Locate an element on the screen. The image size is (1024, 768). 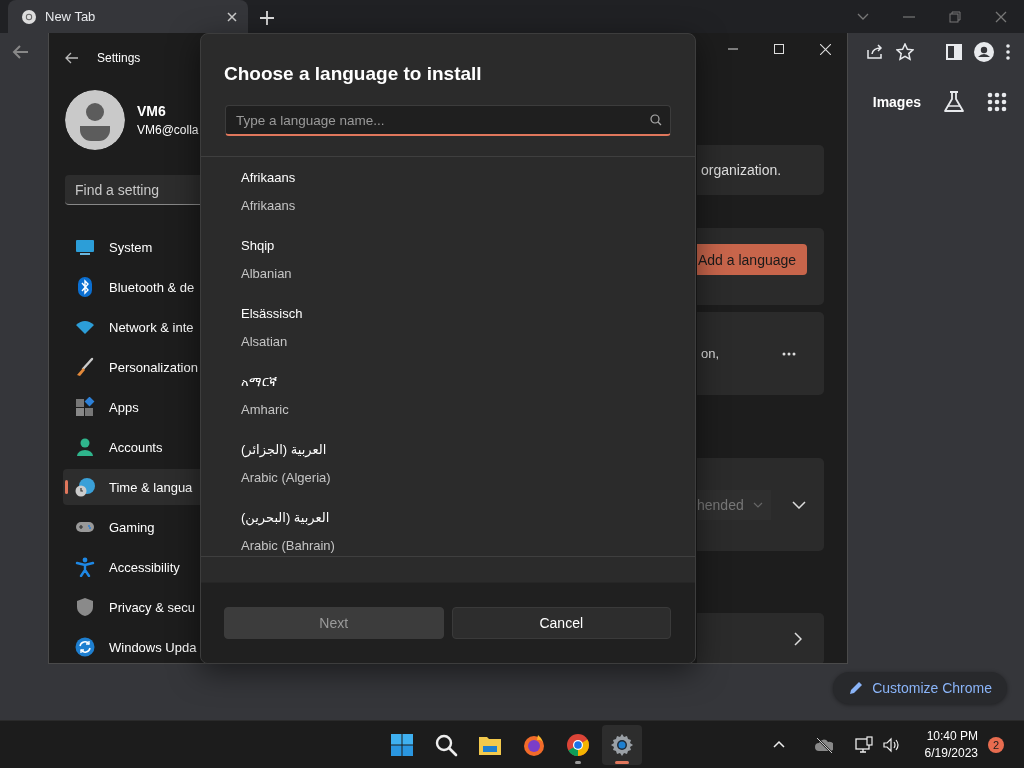
profile-icon is located at coordinates (984, 51).